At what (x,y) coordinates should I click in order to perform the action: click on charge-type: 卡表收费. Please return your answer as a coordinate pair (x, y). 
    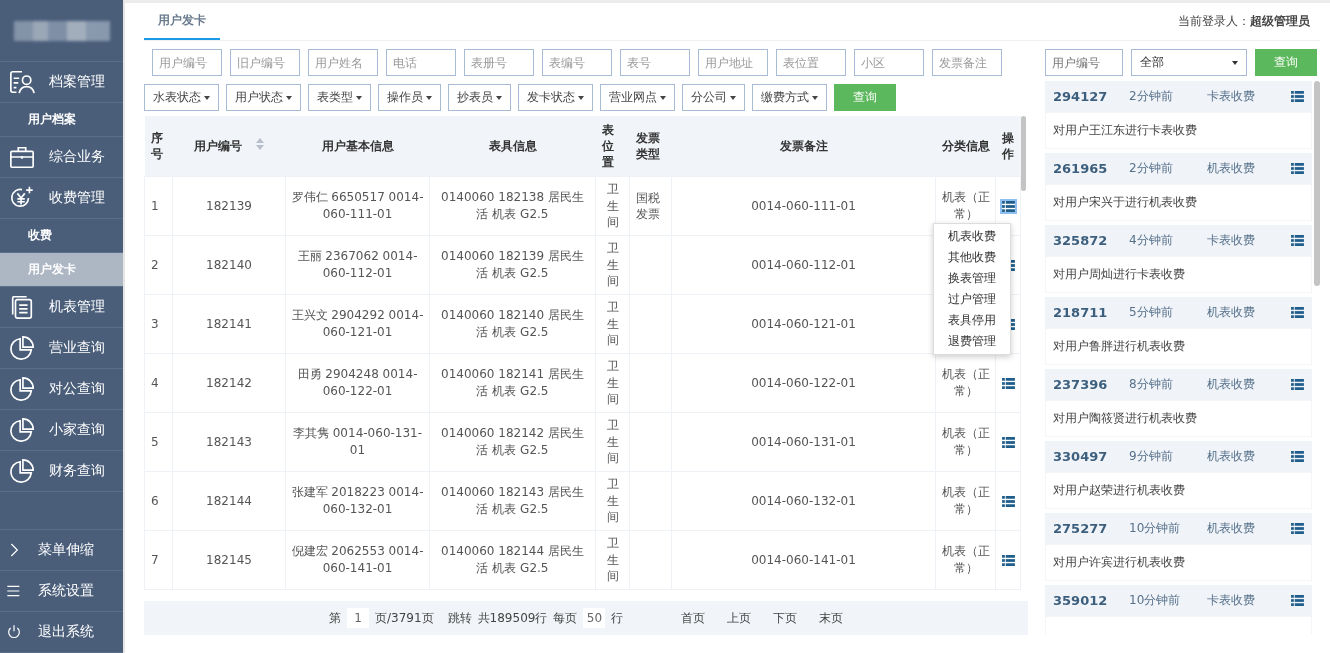
    Looking at the image, I should click on (1231, 96).